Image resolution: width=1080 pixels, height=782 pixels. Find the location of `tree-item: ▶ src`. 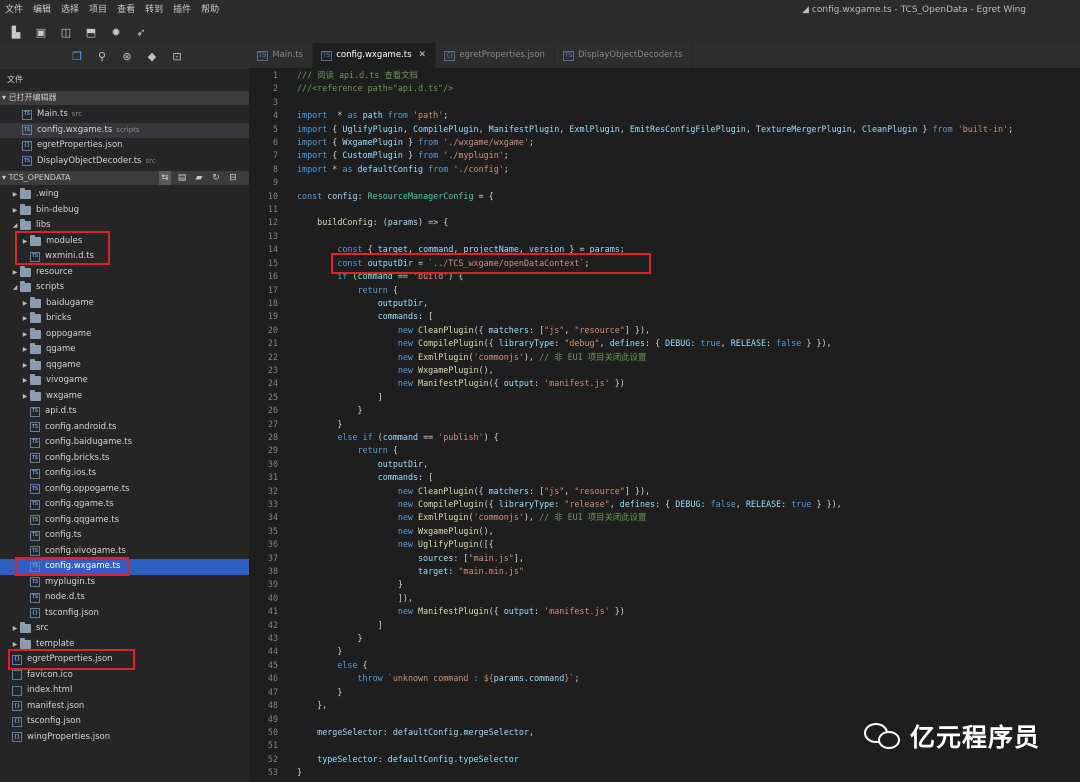

tree-item: ▶ src is located at coordinates (124, 629).